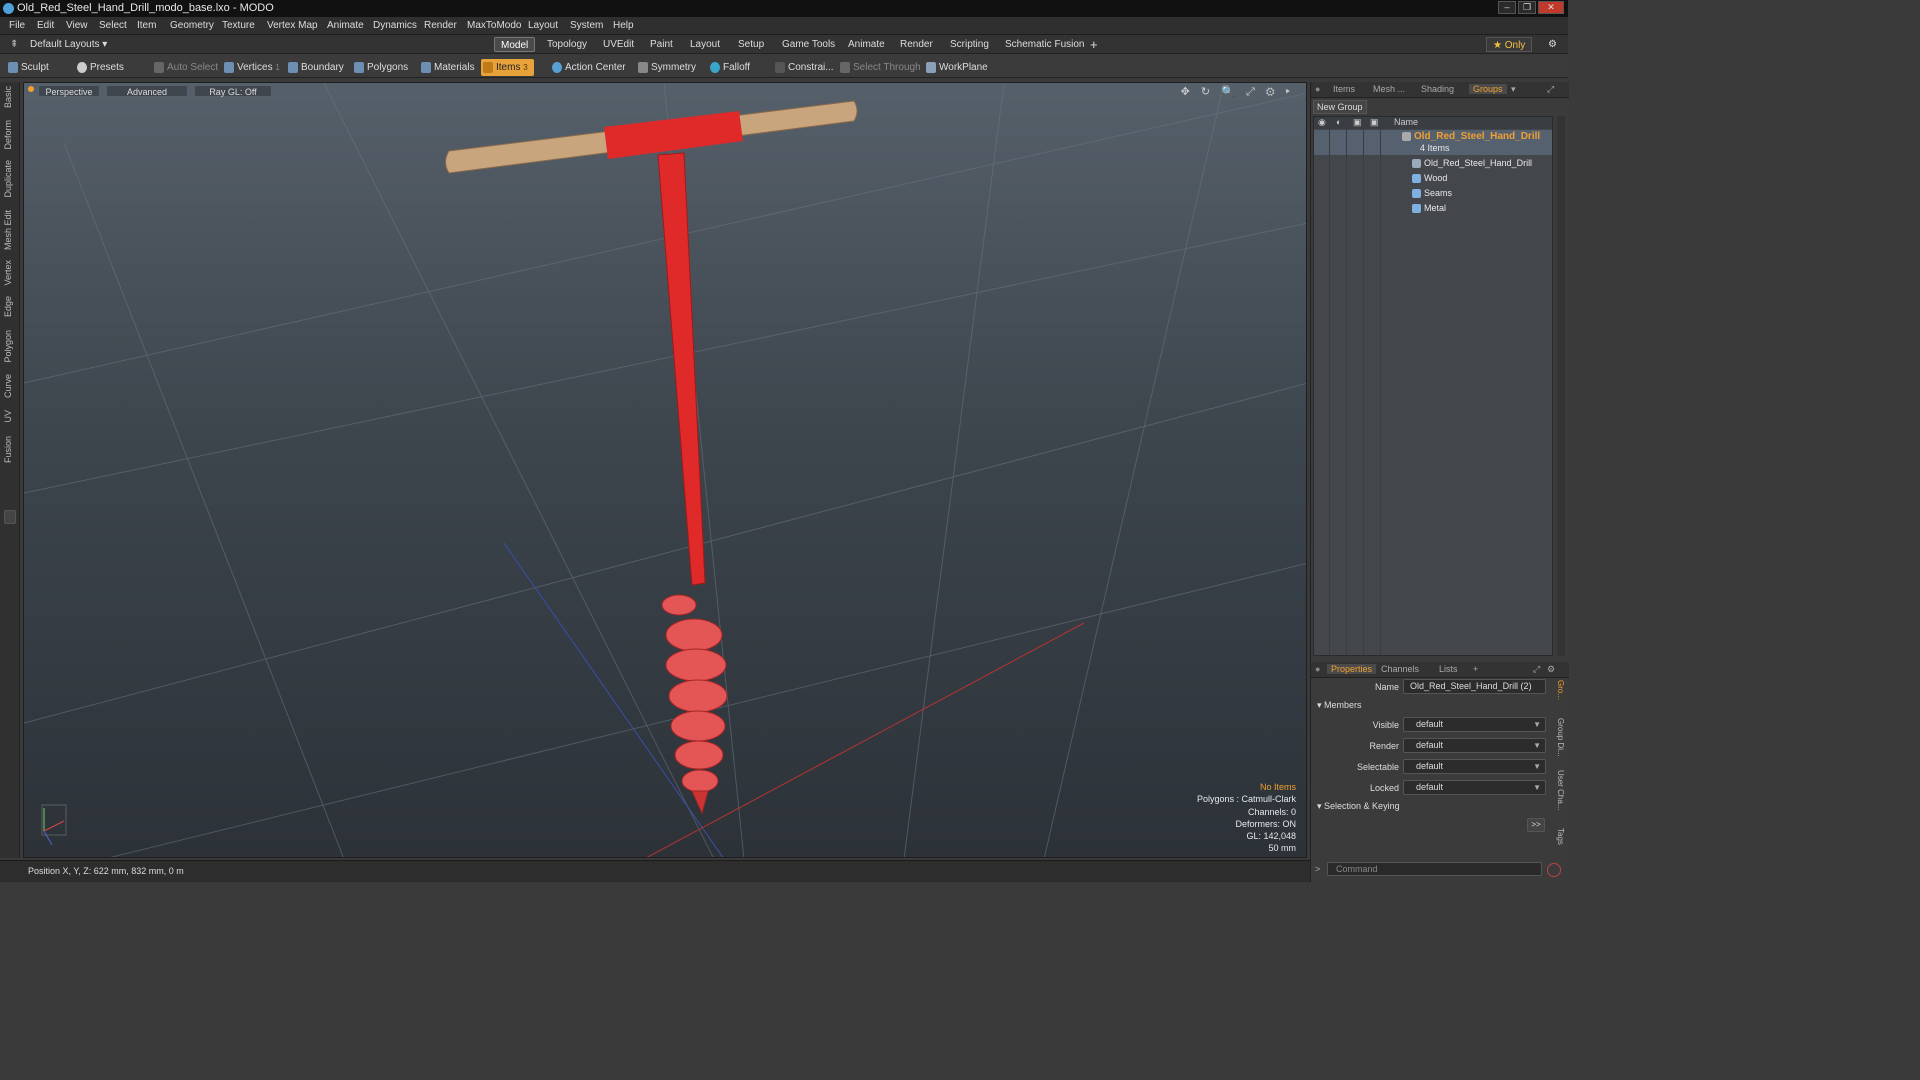  Describe the element at coordinates (99, 67) in the screenshot. I see `presets-button: Presets` at that location.